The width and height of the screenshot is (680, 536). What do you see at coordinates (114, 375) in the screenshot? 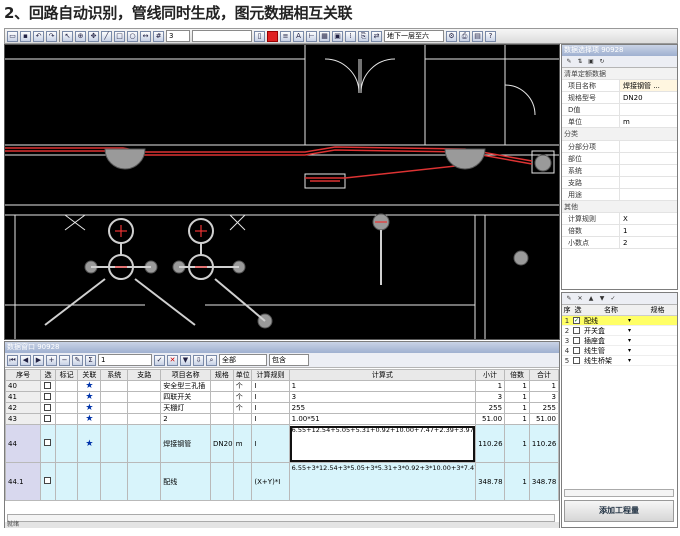
I see `header-cell: 系统` at bounding box center [114, 375].